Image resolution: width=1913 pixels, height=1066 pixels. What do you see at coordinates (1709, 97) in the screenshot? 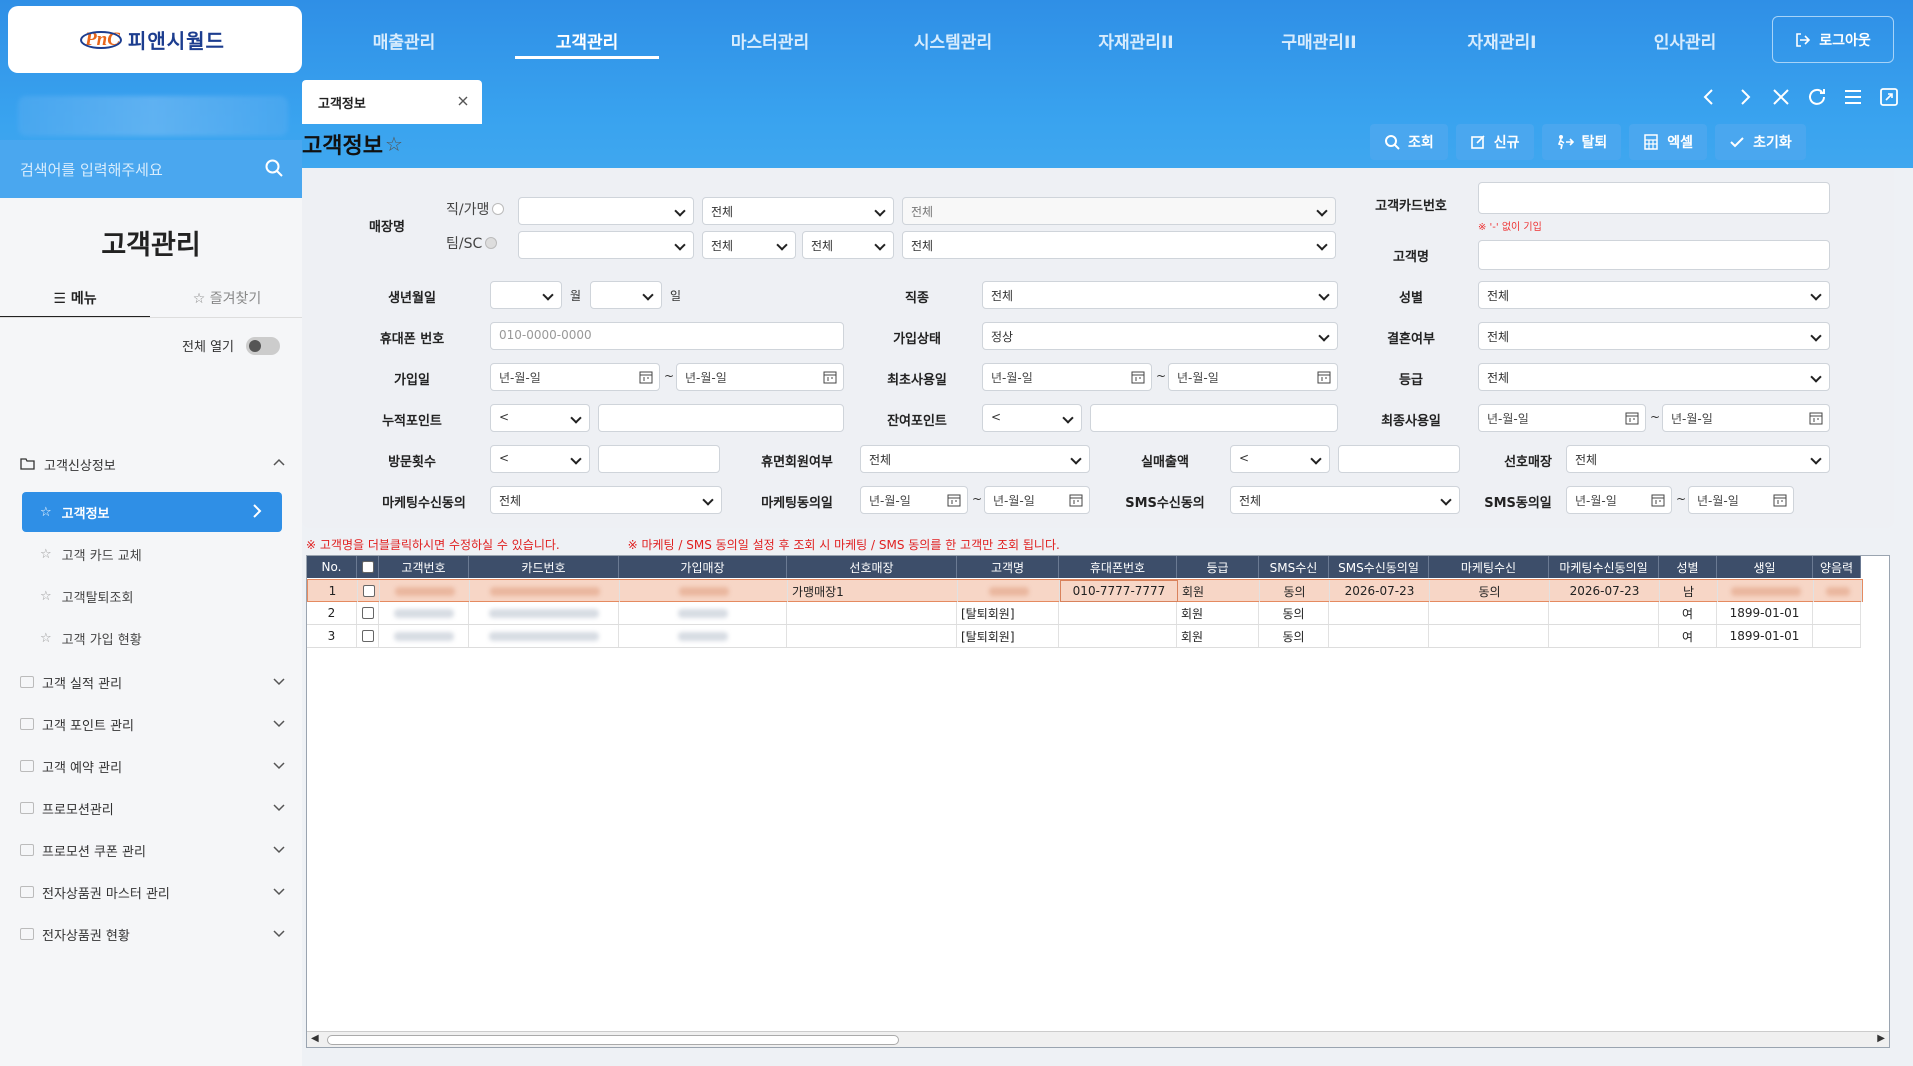
I see `chevron-left-icon` at bounding box center [1709, 97].